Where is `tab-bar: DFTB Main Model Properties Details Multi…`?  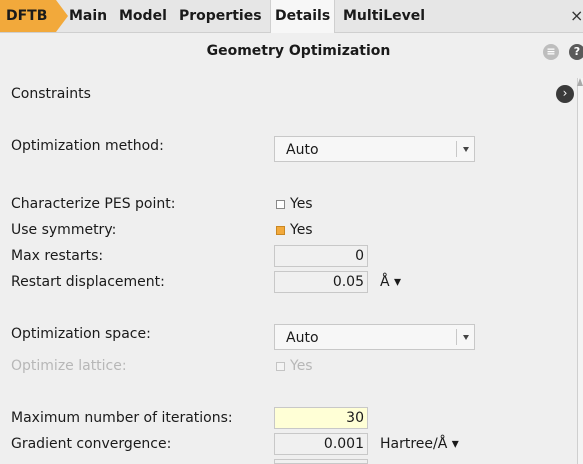 tab-bar: DFTB Main Model Properties Details Multi… is located at coordinates (291, 16).